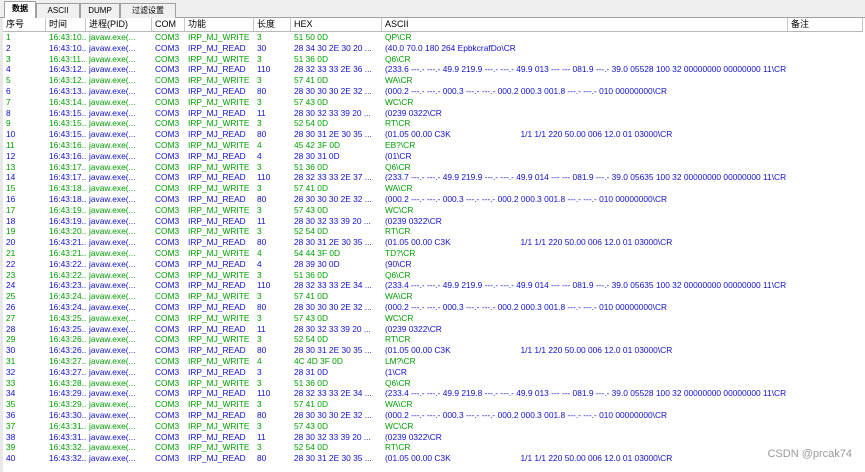 The height and width of the screenshot is (472, 865). I want to click on cell-ascii: EB?\CR, so click(400, 145).